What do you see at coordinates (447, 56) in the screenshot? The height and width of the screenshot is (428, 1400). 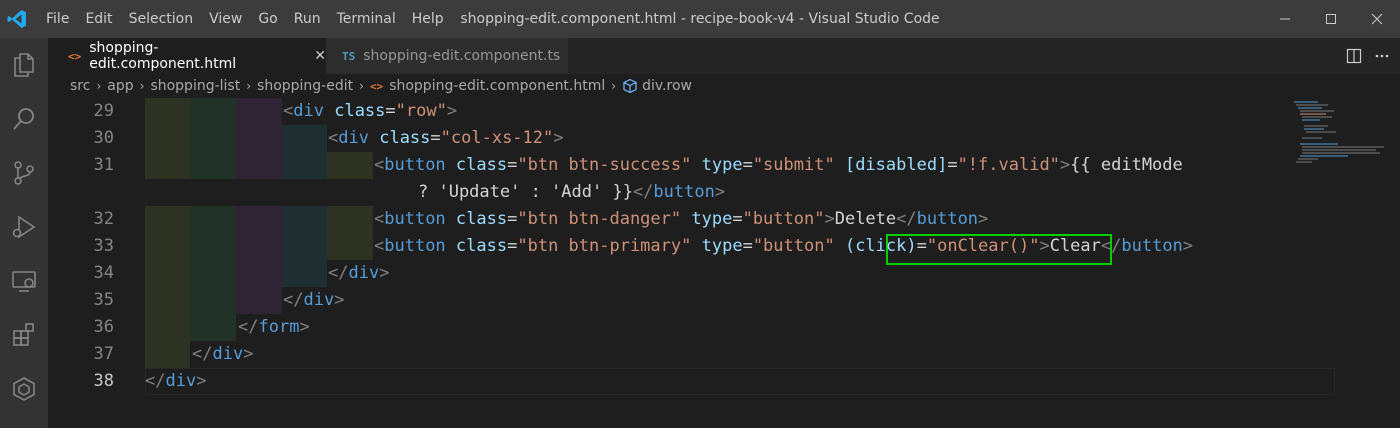 I see `tab-shopping-edit-ts: TS shopping-edit.component.ts` at bounding box center [447, 56].